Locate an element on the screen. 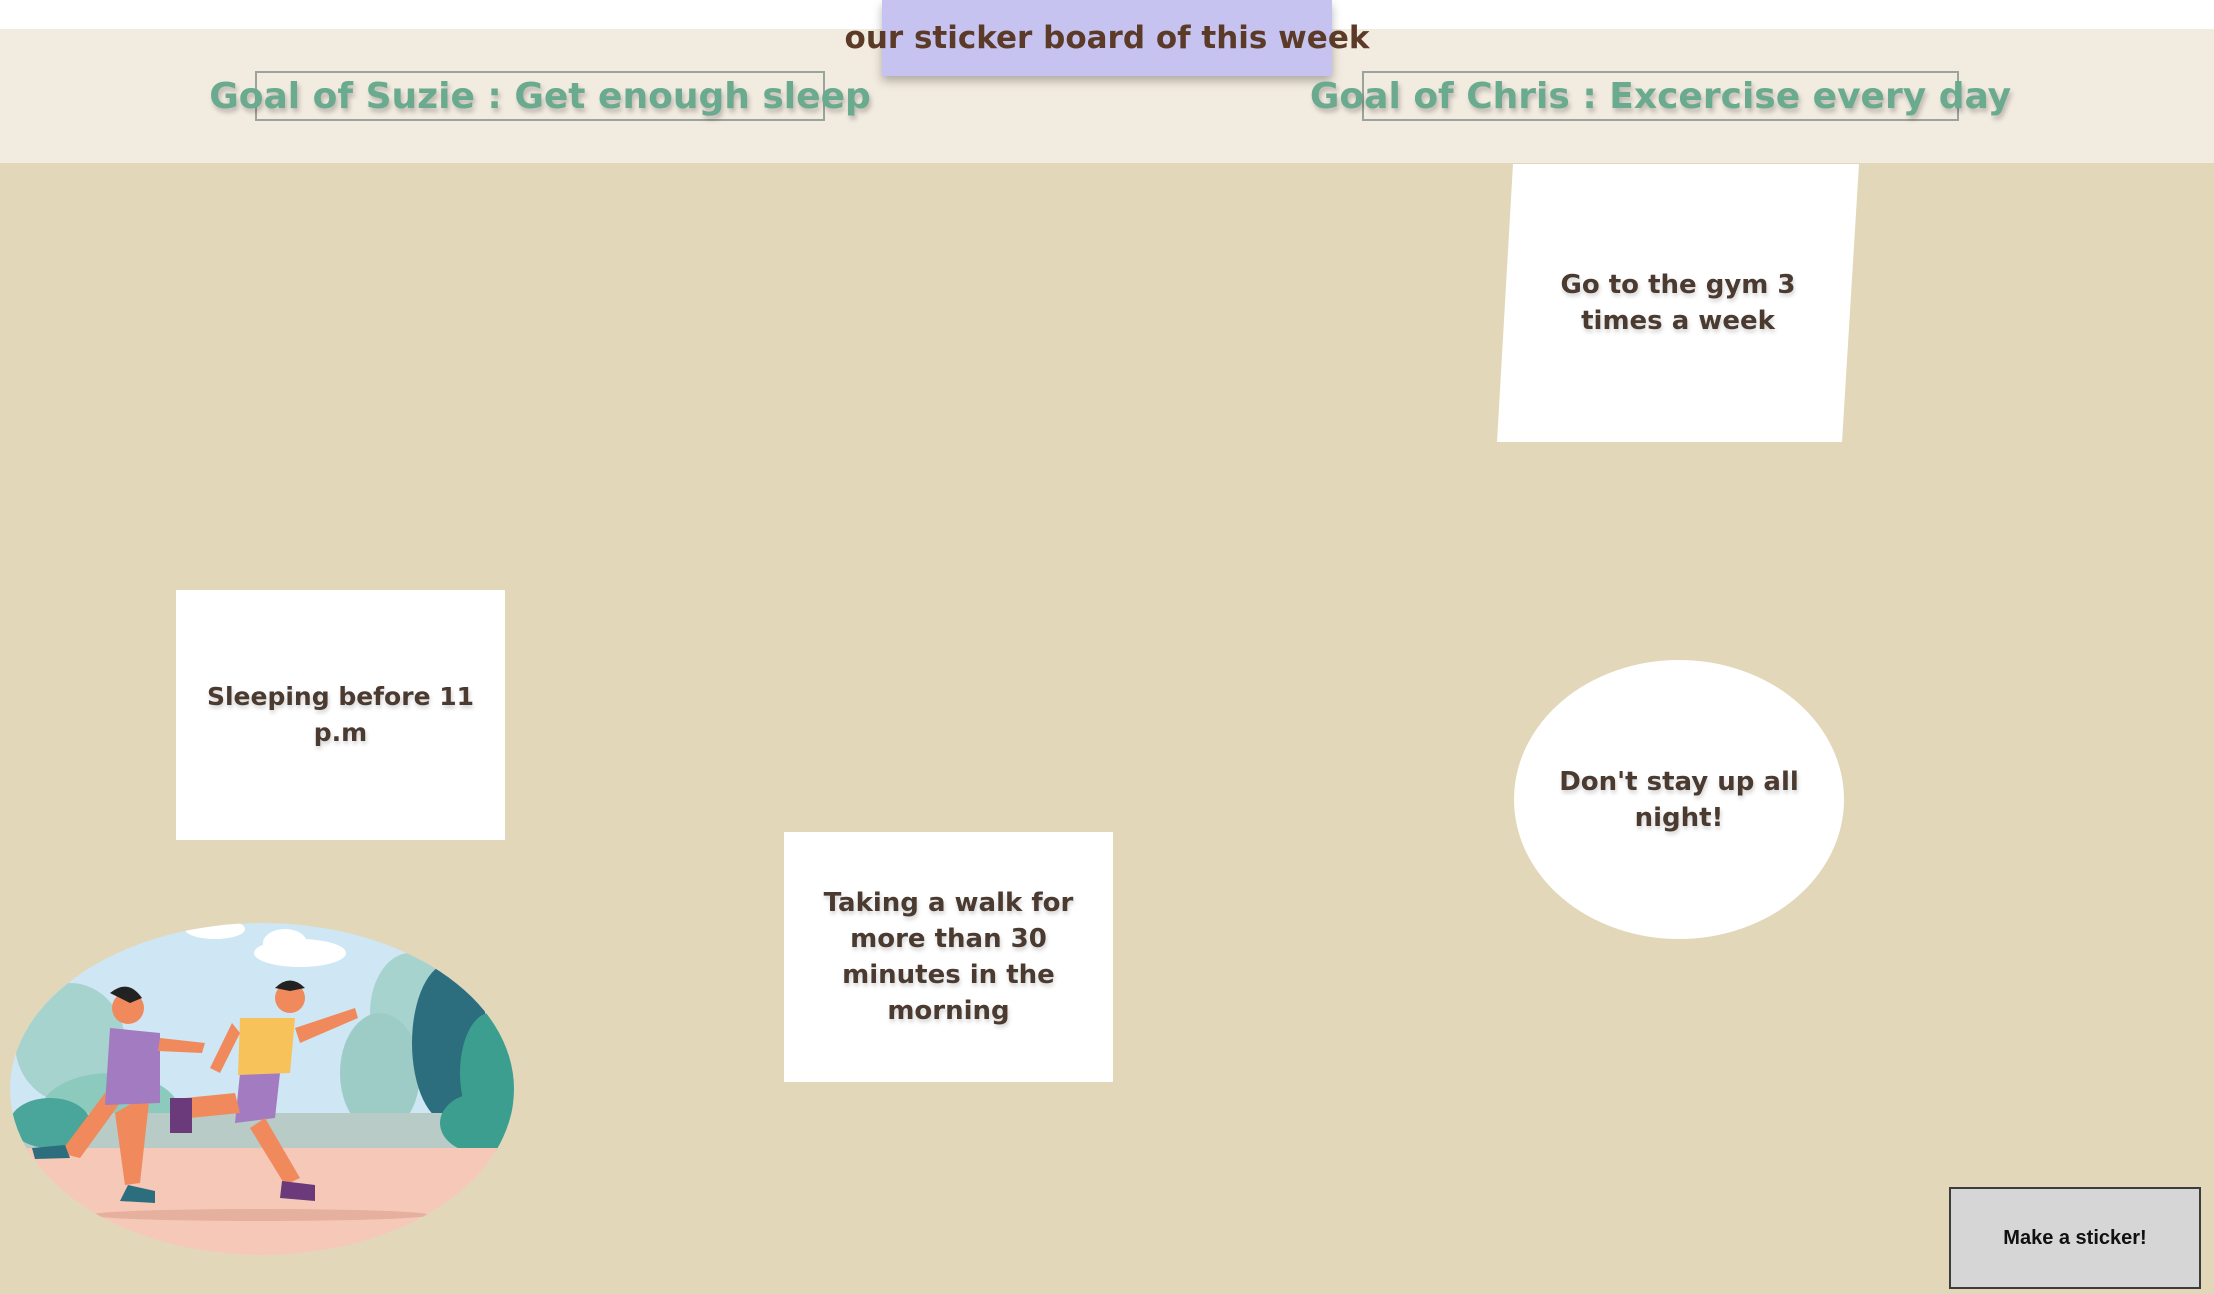 This screenshot has height=1294, width=2214. board-title: our sticker board of this week is located at coordinates (1107, 38).